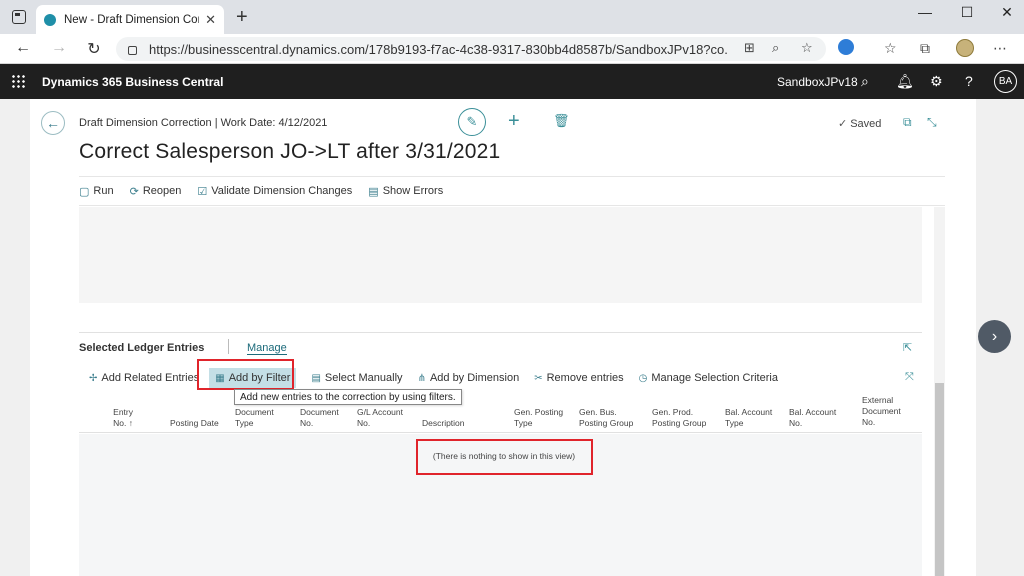 This screenshot has height=576, width=1024. What do you see at coordinates (812, 418) in the screenshot?
I see `col-bal-account-no: Bal. Account No.` at bounding box center [812, 418].